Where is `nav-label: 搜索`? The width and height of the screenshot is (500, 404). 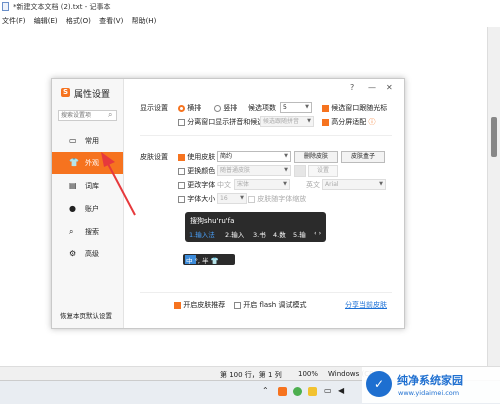 nav-label: 搜索 is located at coordinates (92, 232).